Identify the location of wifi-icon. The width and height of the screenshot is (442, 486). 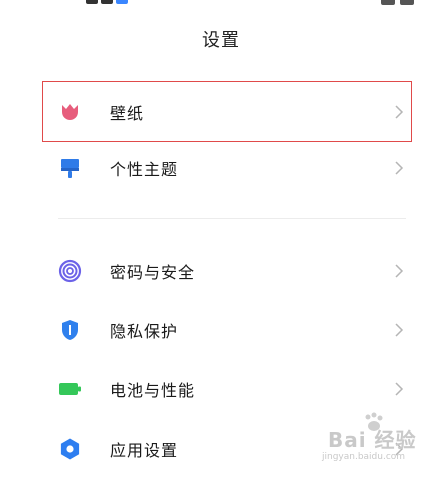
(122, 2).